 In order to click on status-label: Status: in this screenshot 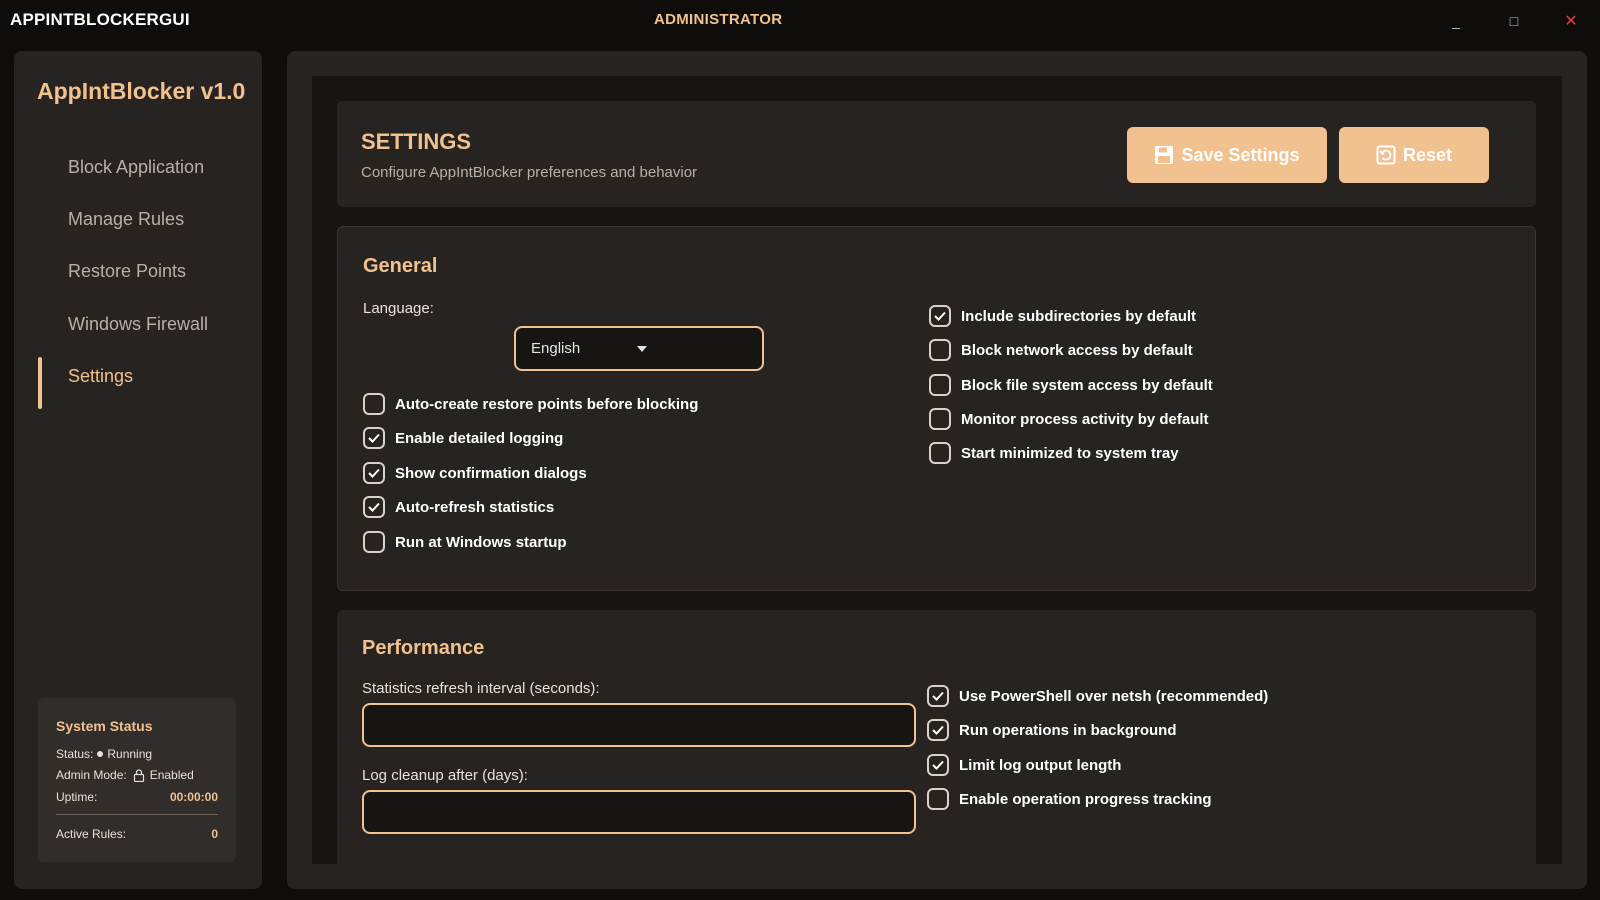, I will do `click(75, 754)`.